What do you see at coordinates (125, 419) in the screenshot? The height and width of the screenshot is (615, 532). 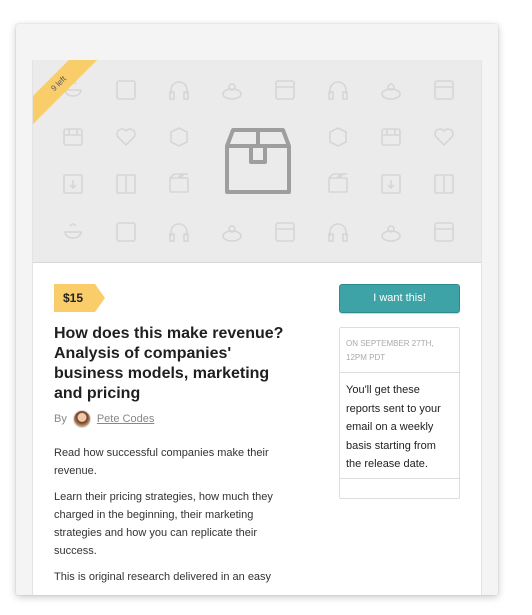 I see `author-link: Pete Codes` at bounding box center [125, 419].